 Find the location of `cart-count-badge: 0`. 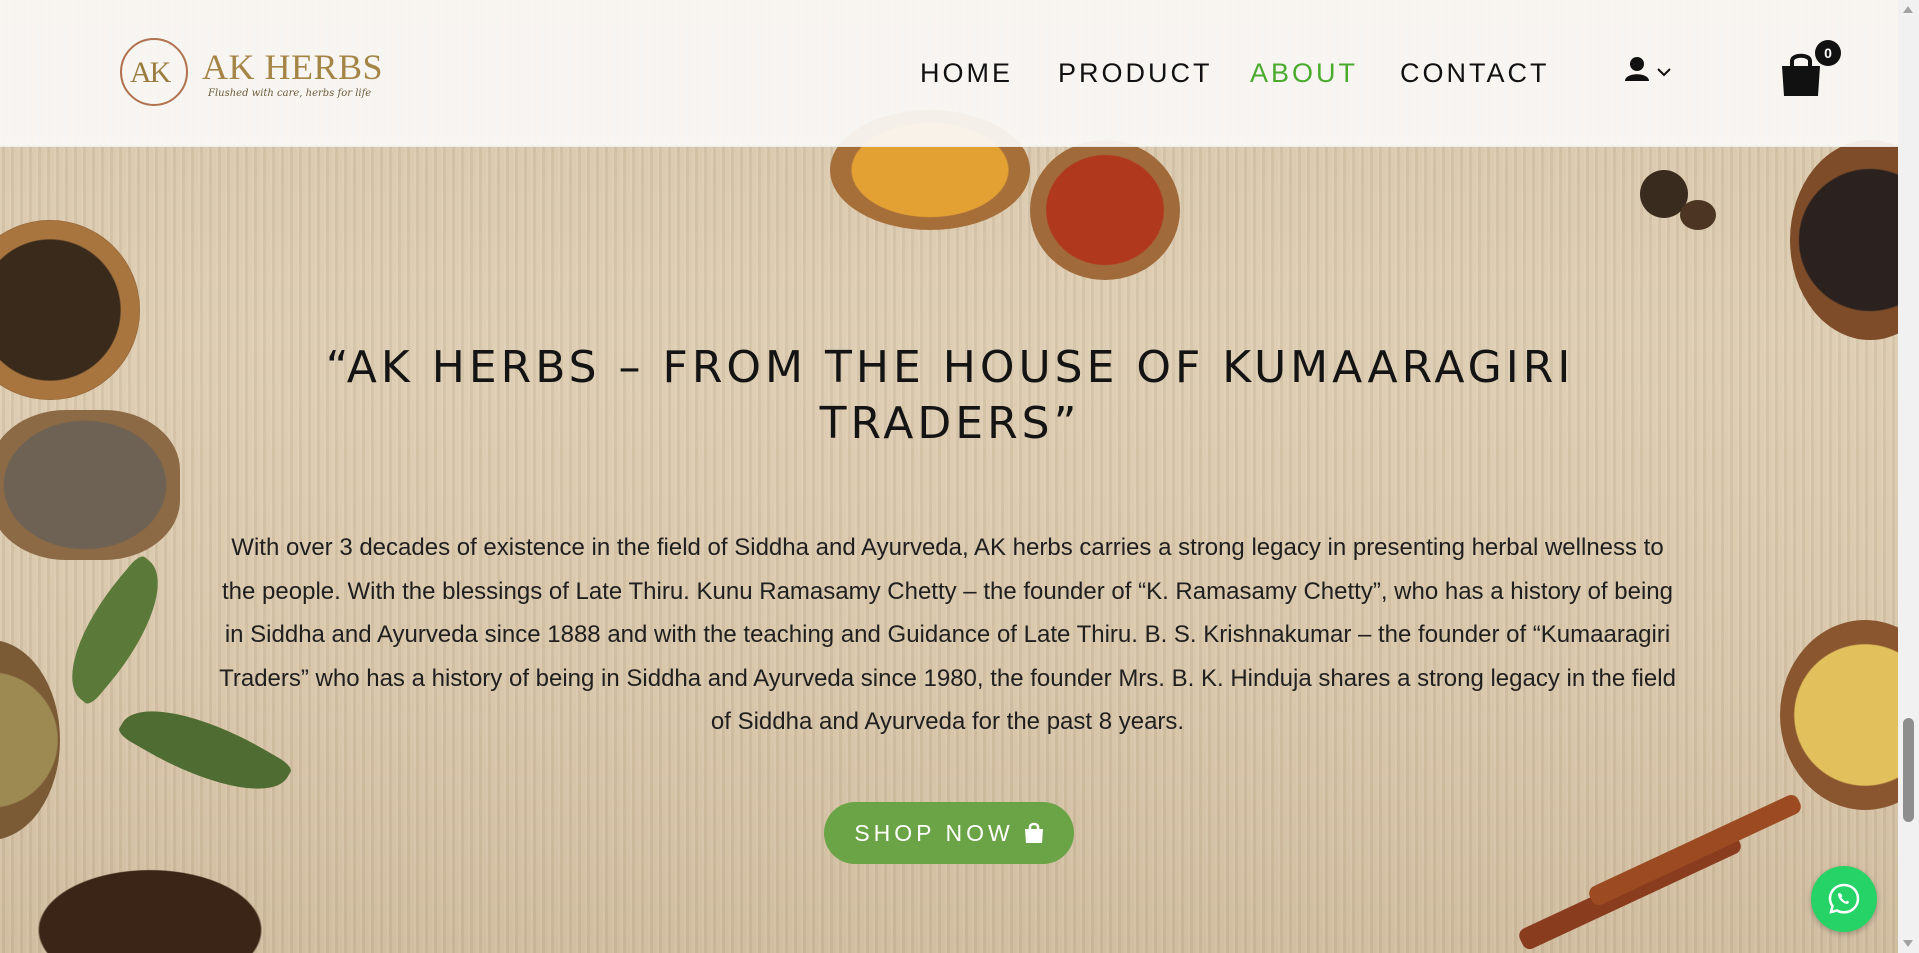

cart-count-badge: 0 is located at coordinates (1828, 53).